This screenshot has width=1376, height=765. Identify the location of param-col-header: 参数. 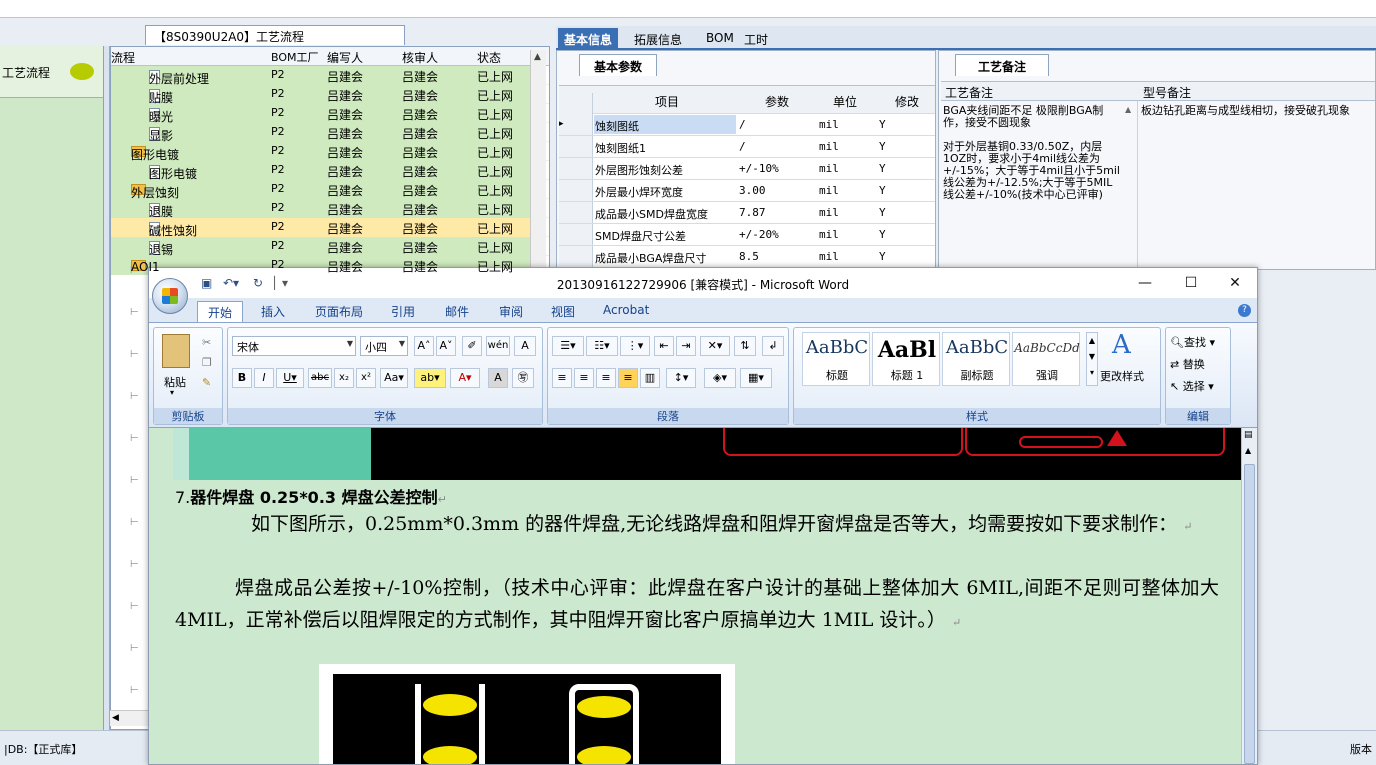
(777, 101).